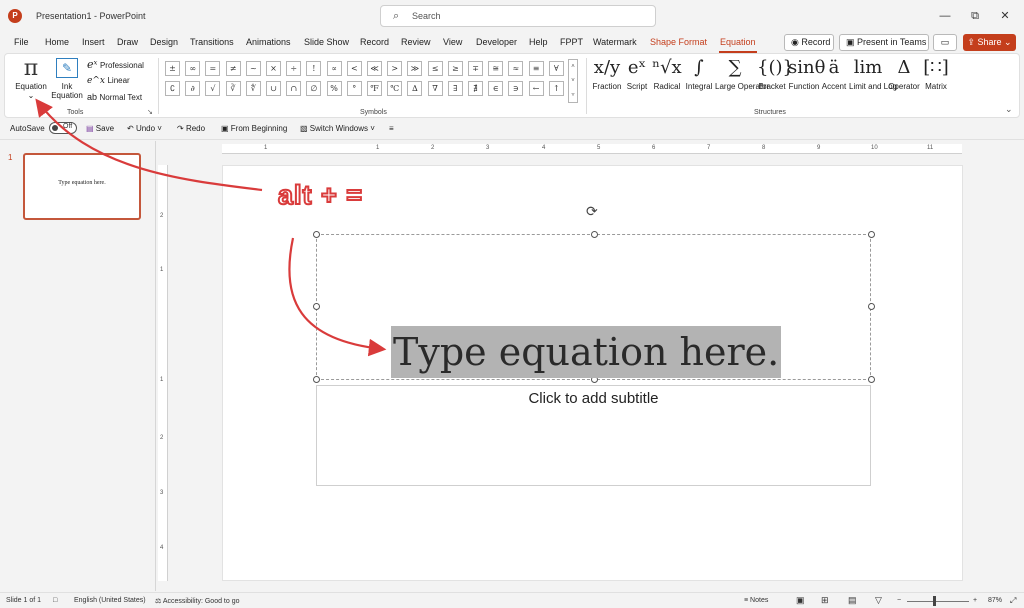  What do you see at coordinates (63, 128) in the screenshot?
I see `autosave-toggle: Off` at bounding box center [63, 128].